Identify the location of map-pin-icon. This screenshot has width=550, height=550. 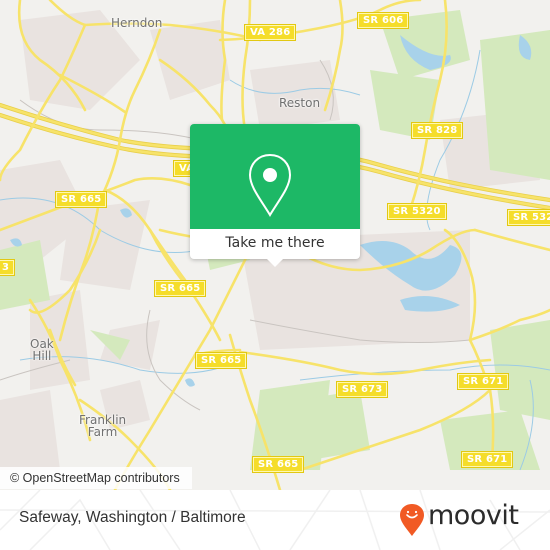
(270, 185).